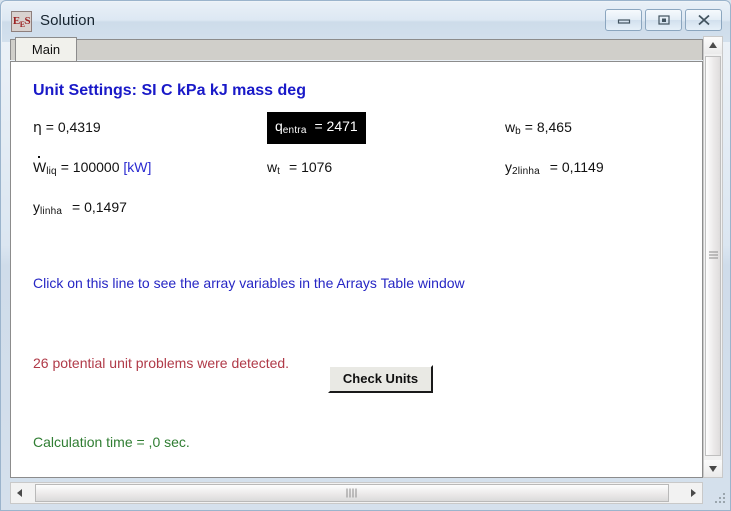  What do you see at coordinates (40, 165) in the screenshot?
I see `result-wliq-symbol: W` at bounding box center [40, 165].